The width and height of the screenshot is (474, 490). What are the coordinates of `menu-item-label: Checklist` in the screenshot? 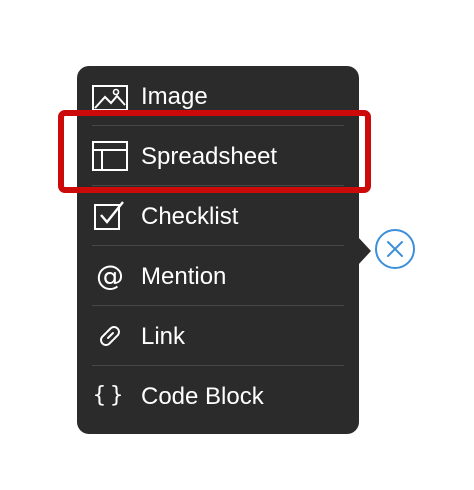 It's located at (190, 216).